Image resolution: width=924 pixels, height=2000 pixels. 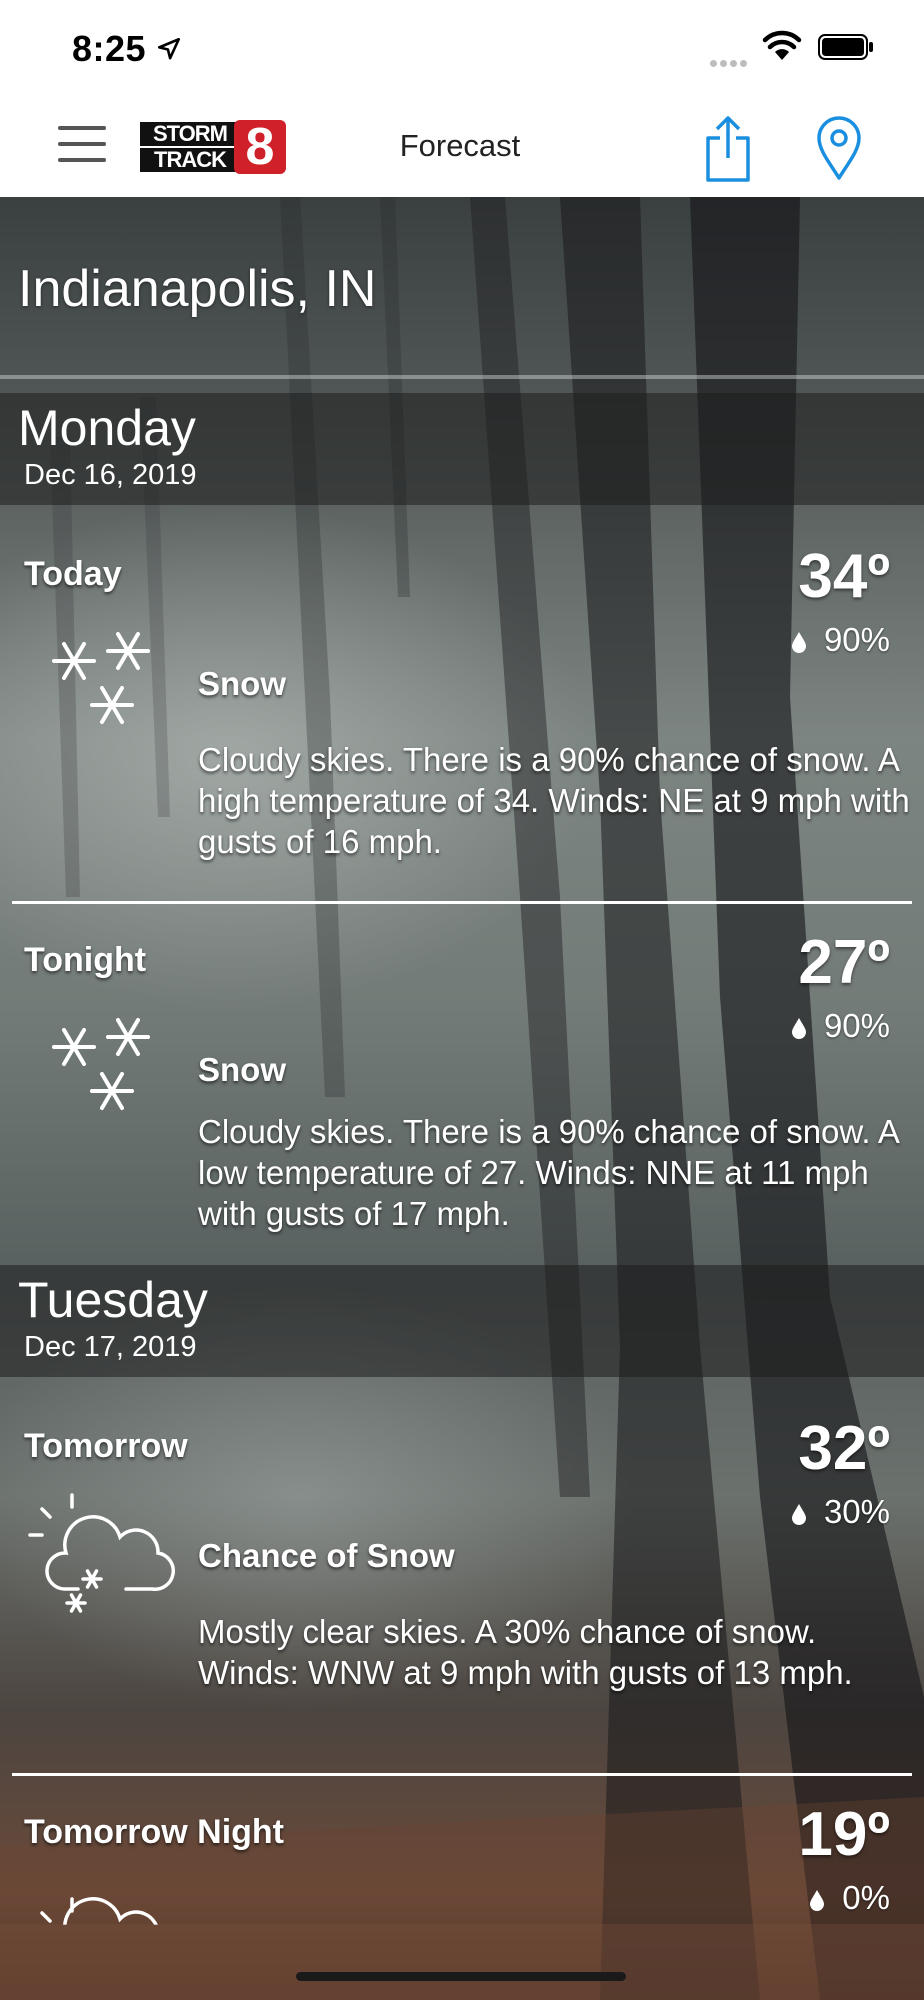 I want to click on period-label: Tomorrow Night, so click(x=154, y=1832).